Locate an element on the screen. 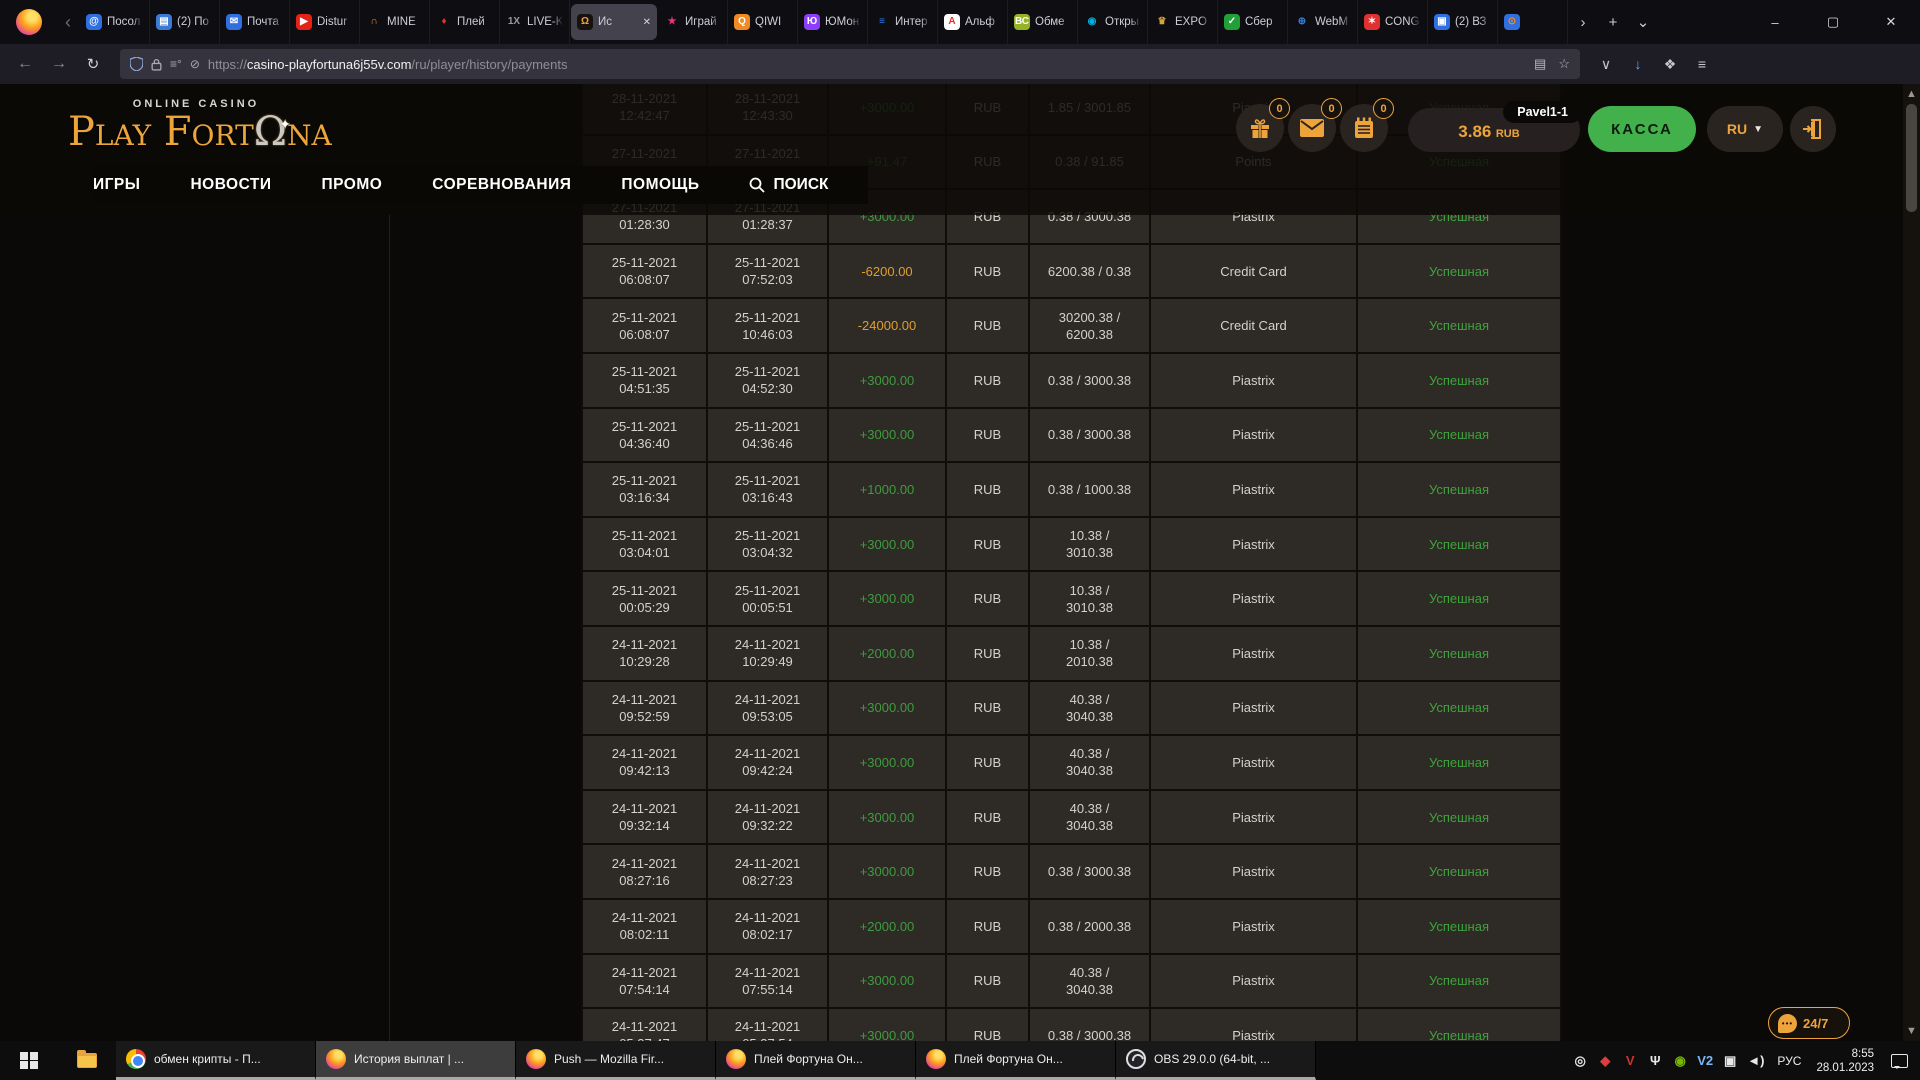  cashier-button: КАССА is located at coordinates (1642, 129).